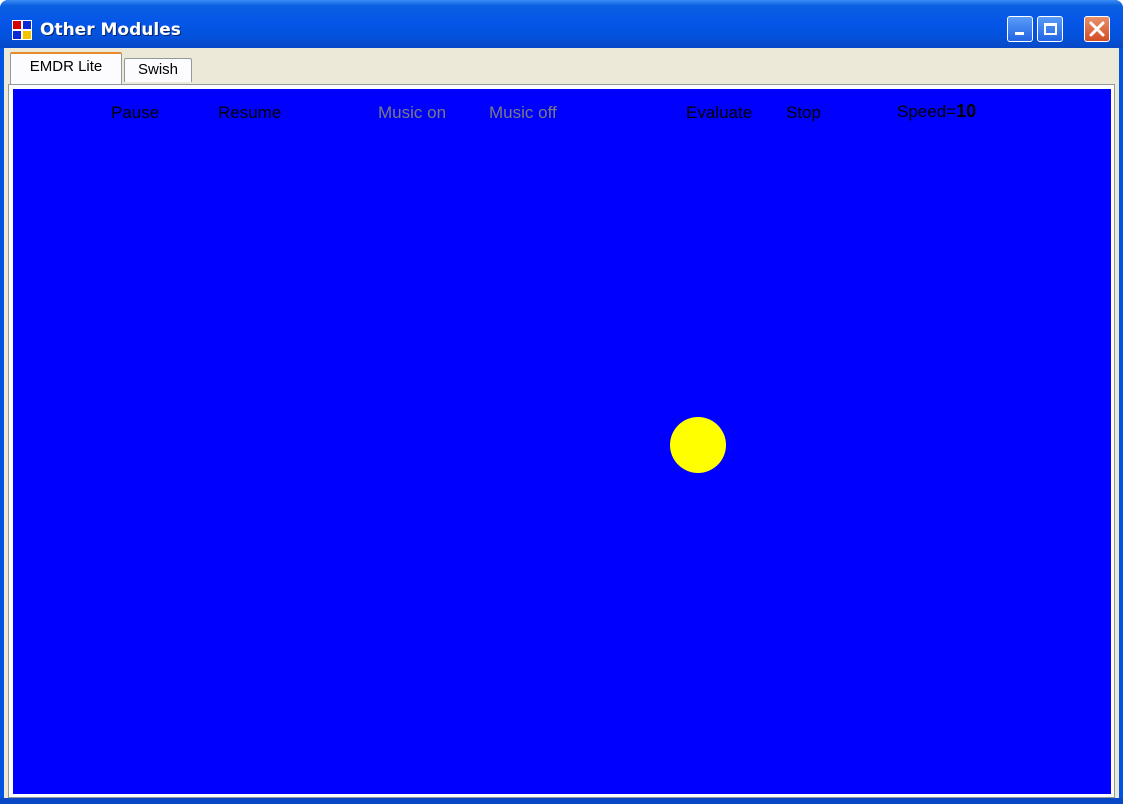 The height and width of the screenshot is (804, 1123). I want to click on window-bottom-border, so click(561, 801).